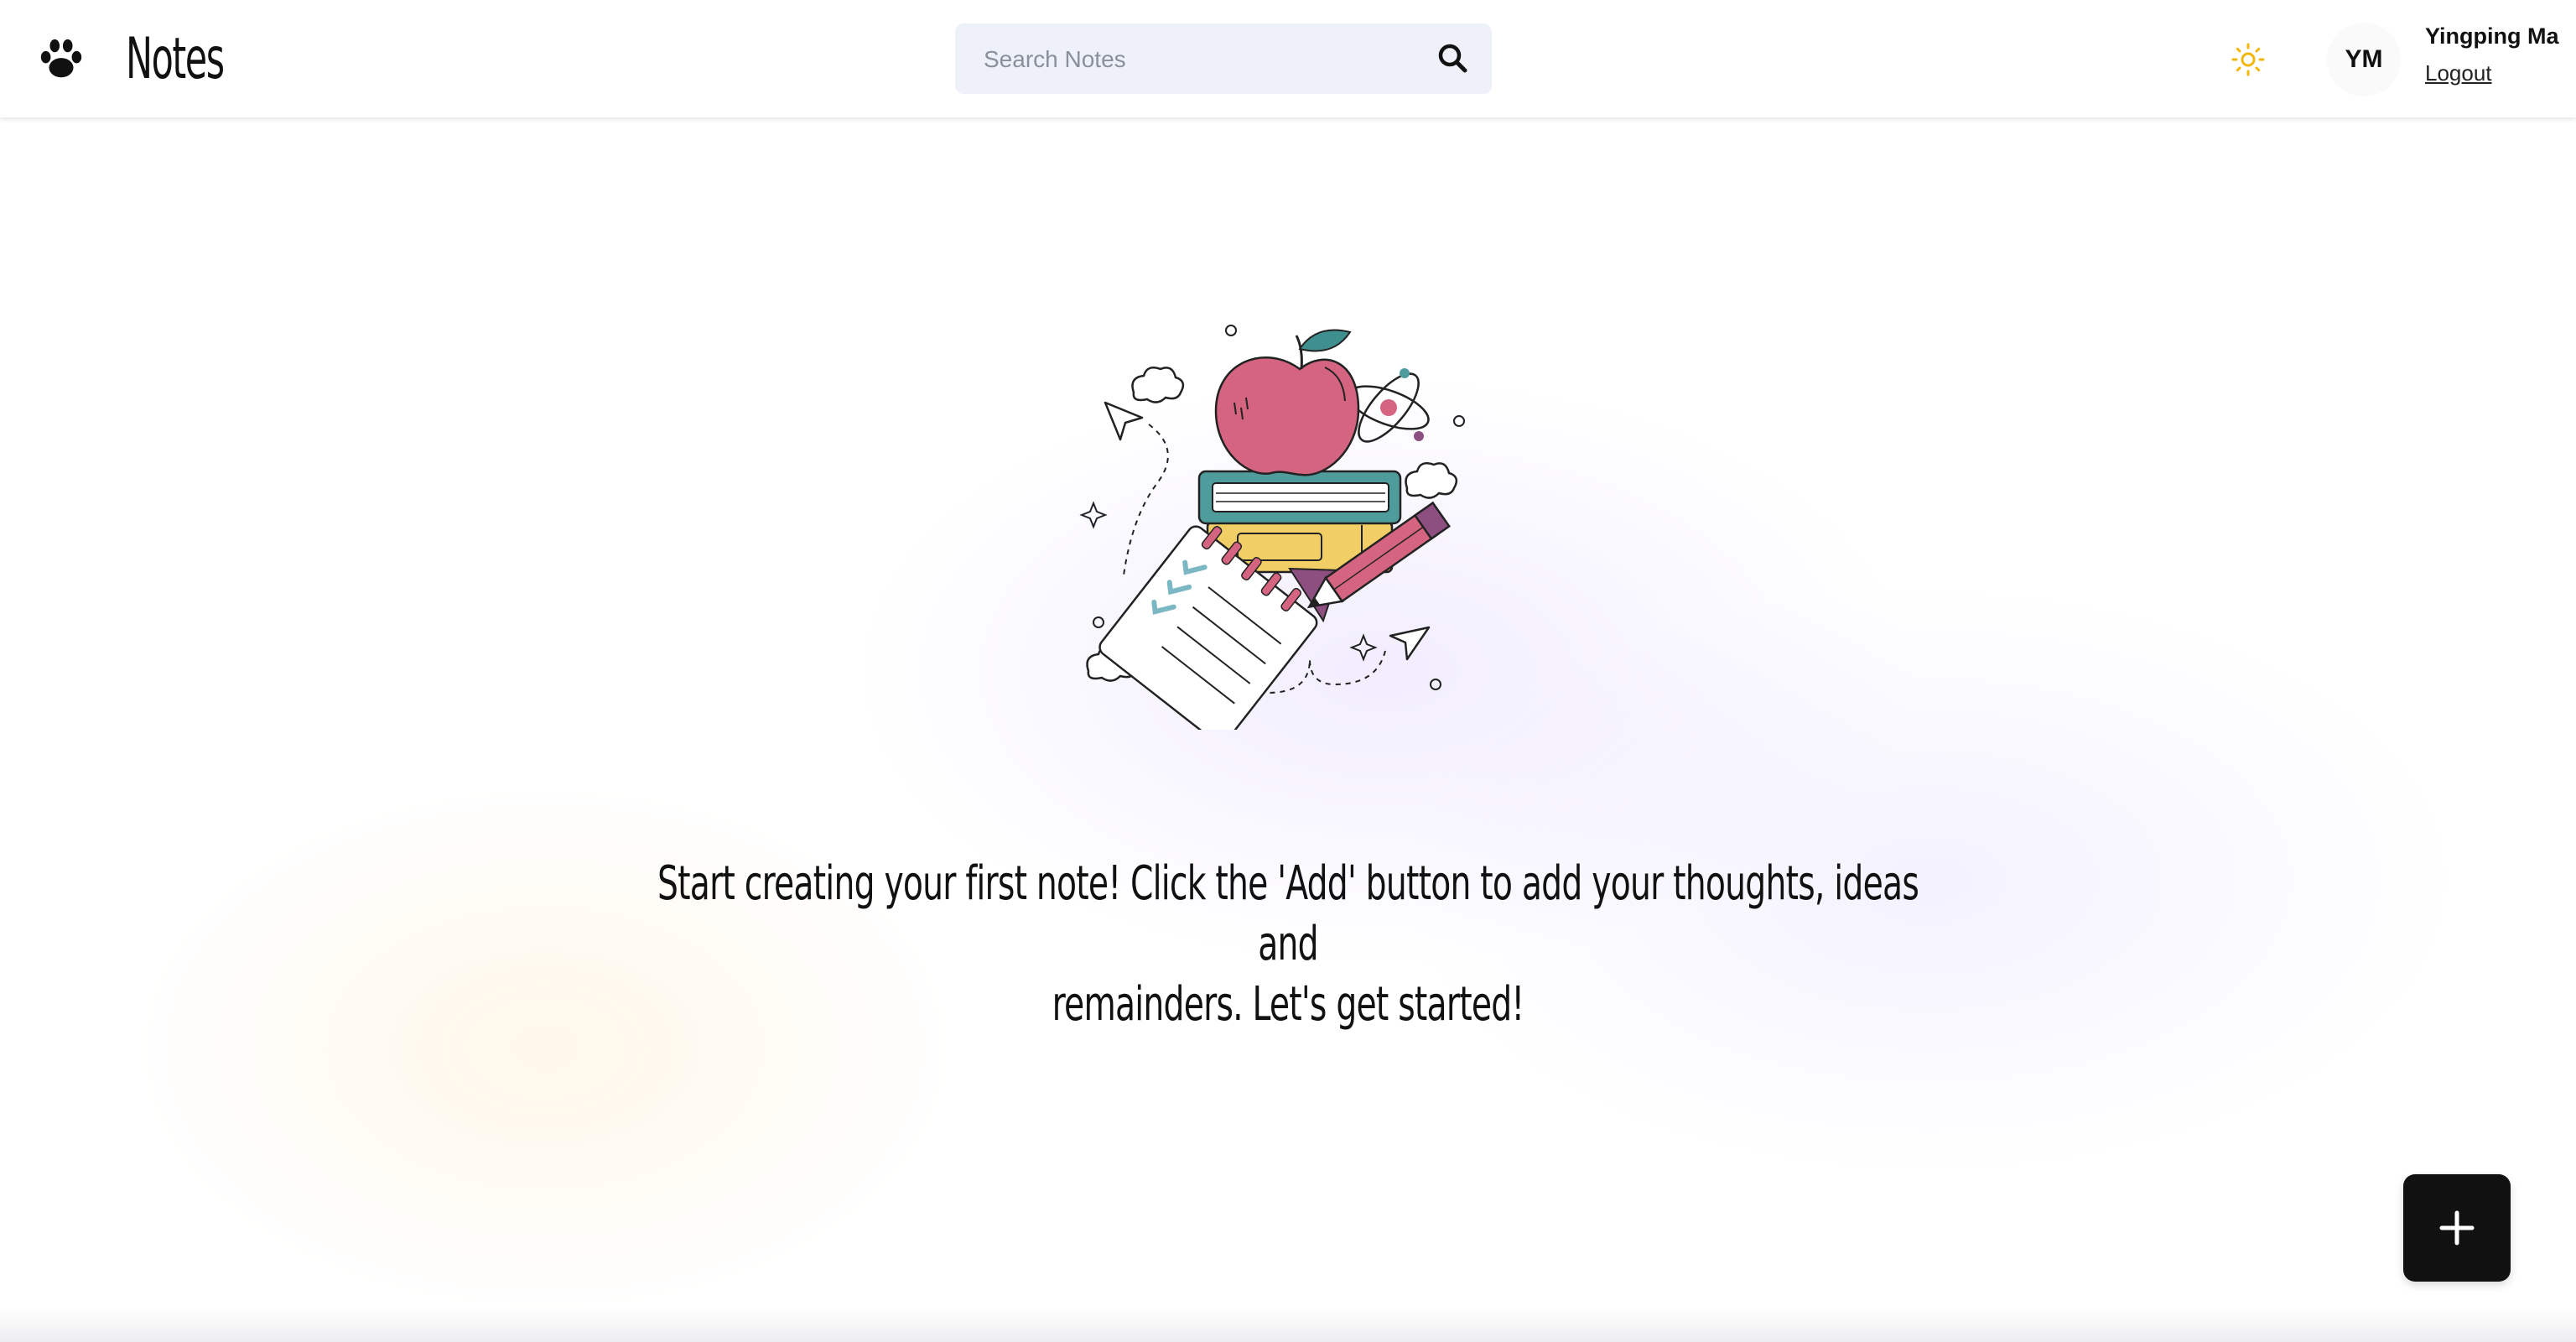  I want to click on top-header: Notes YM Yingping Ma Logout, so click(1288, 58).